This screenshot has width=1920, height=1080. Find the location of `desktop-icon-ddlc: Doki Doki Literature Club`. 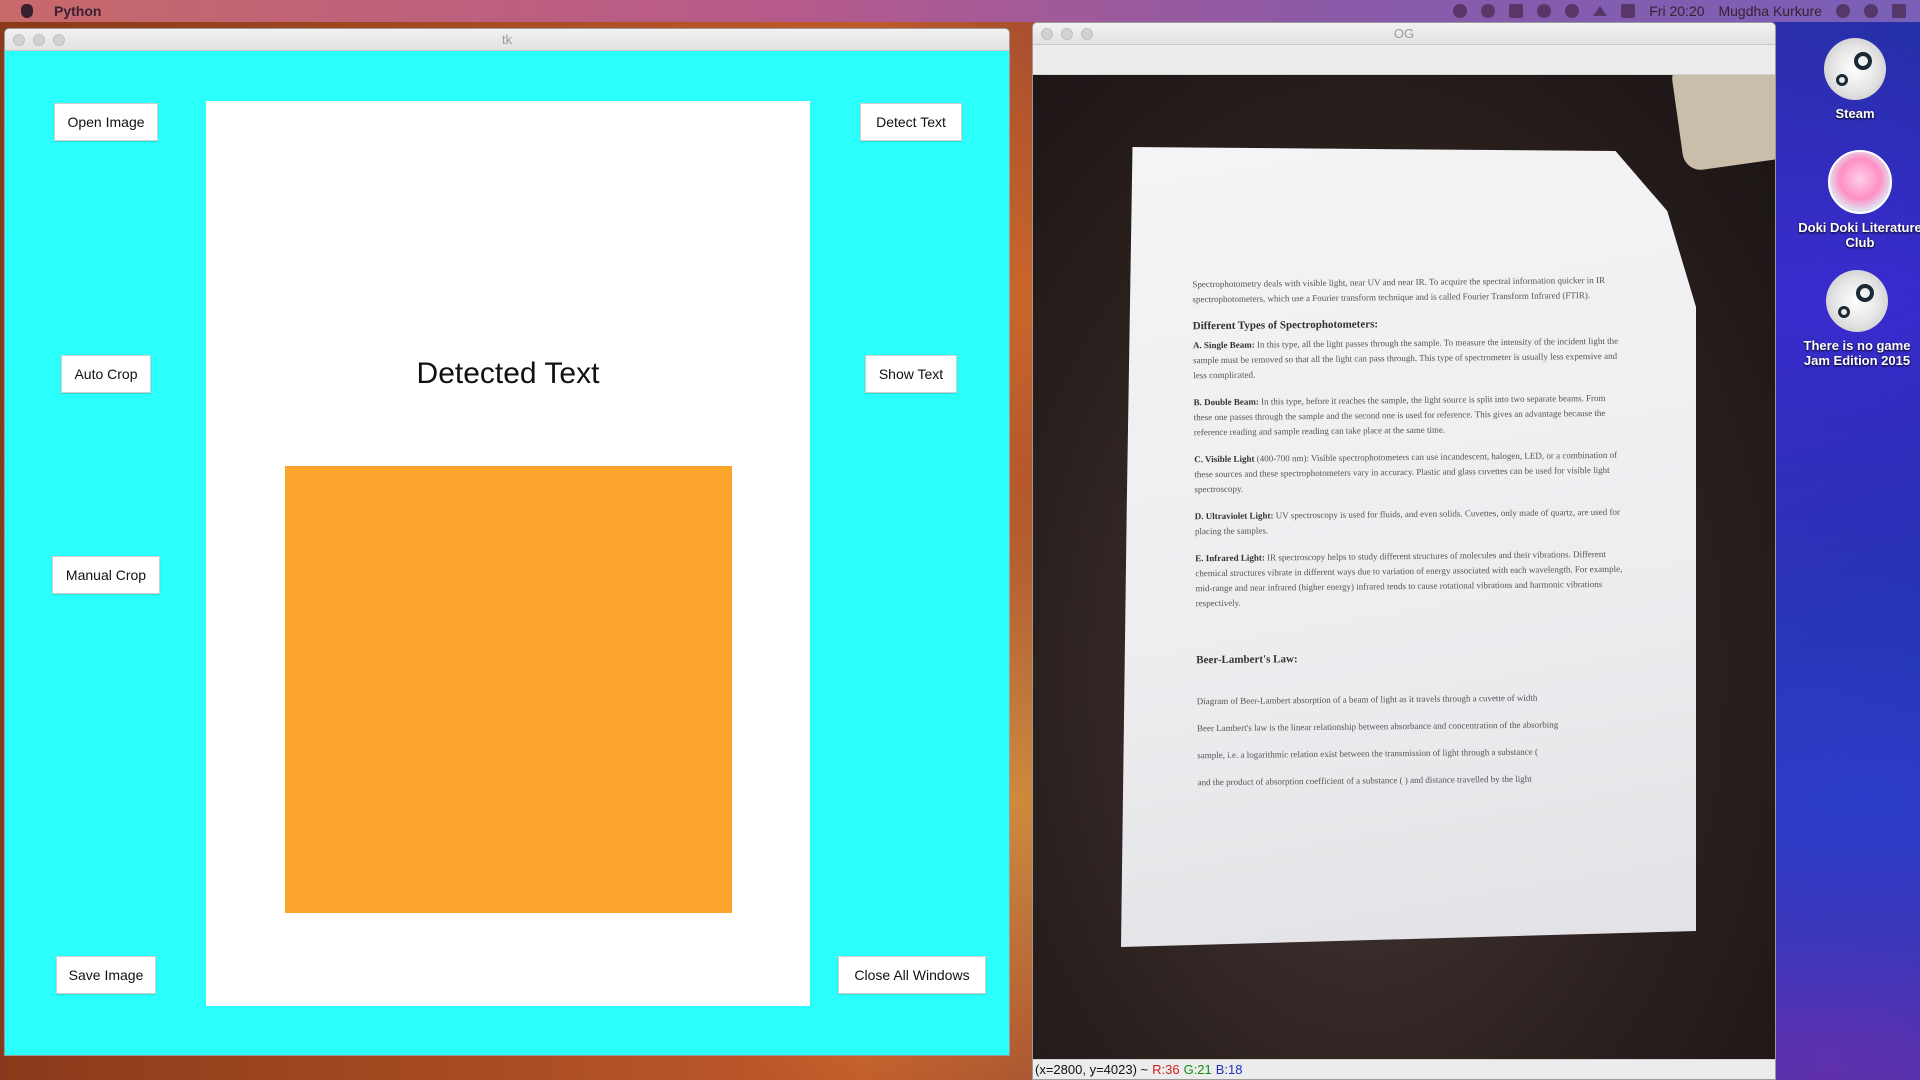

desktop-icon-ddlc: Doki Doki Literature Club is located at coordinates (1857, 200).